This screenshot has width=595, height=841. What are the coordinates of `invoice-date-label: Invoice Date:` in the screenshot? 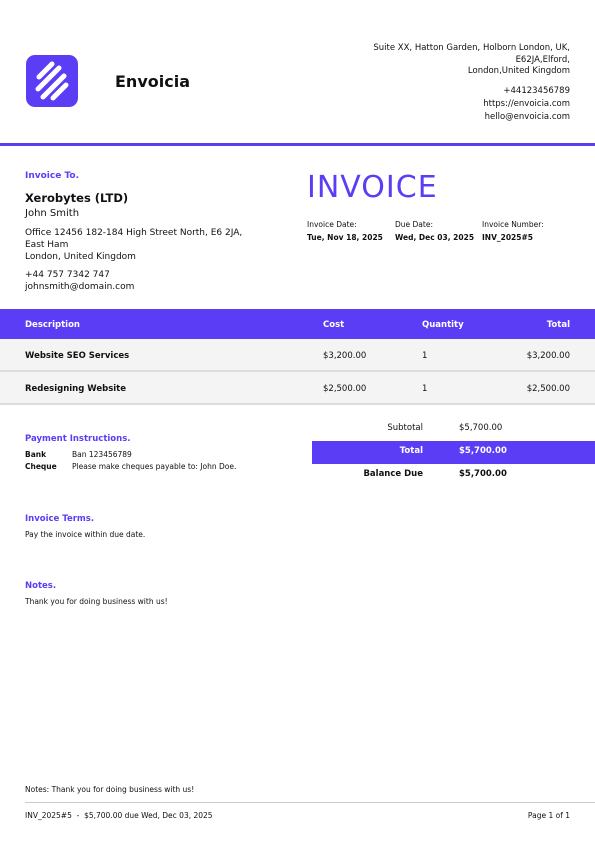 It's located at (332, 224).